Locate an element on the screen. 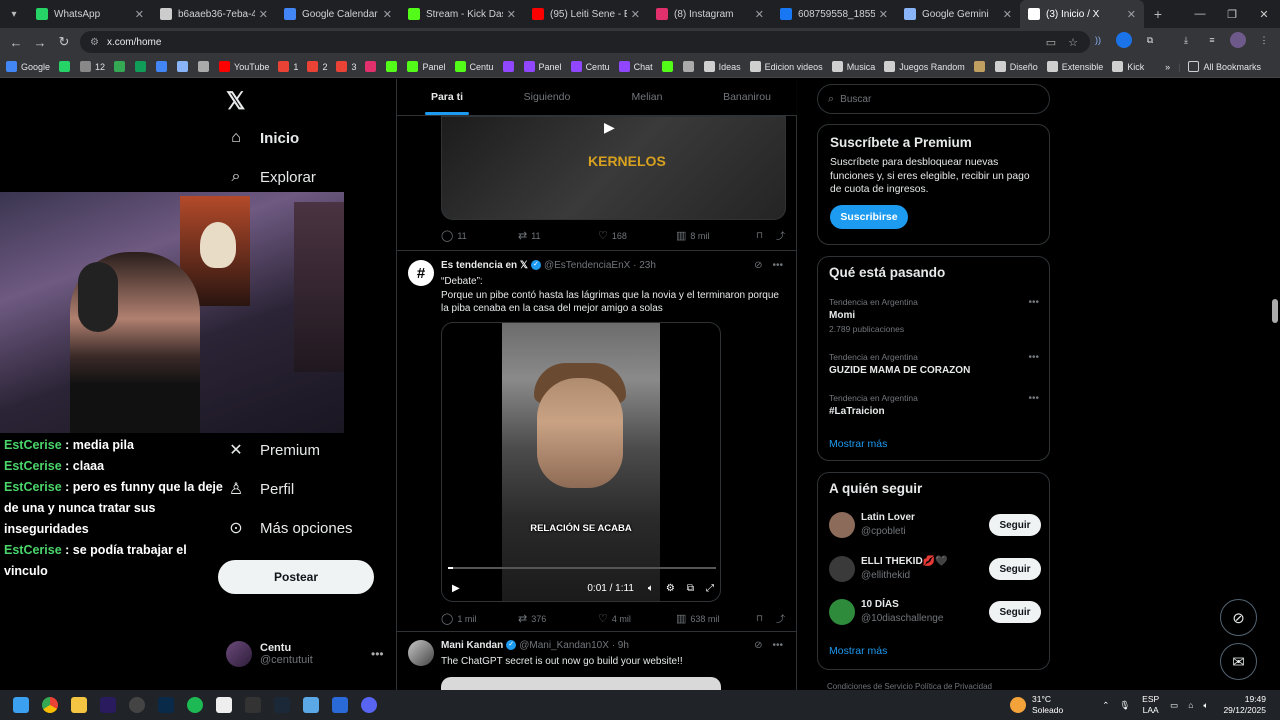 Image resolution: width=1280 pixels, height=720 pixels. nav-home: ⌂ Inicio is located at coordinates (262, 138).